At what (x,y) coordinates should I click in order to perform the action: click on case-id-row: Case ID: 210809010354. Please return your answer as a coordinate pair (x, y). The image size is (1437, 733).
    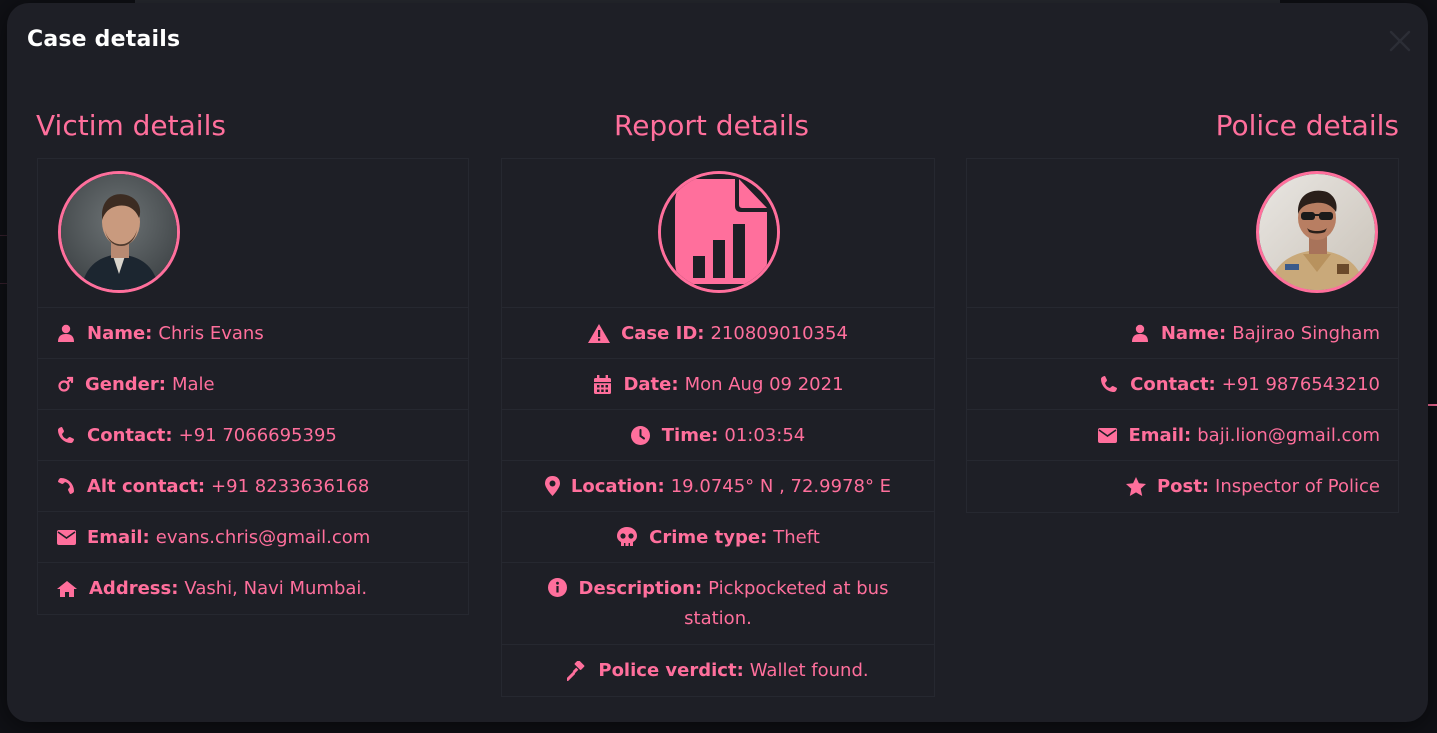
    Looking at the image, I should click on (718, 333).